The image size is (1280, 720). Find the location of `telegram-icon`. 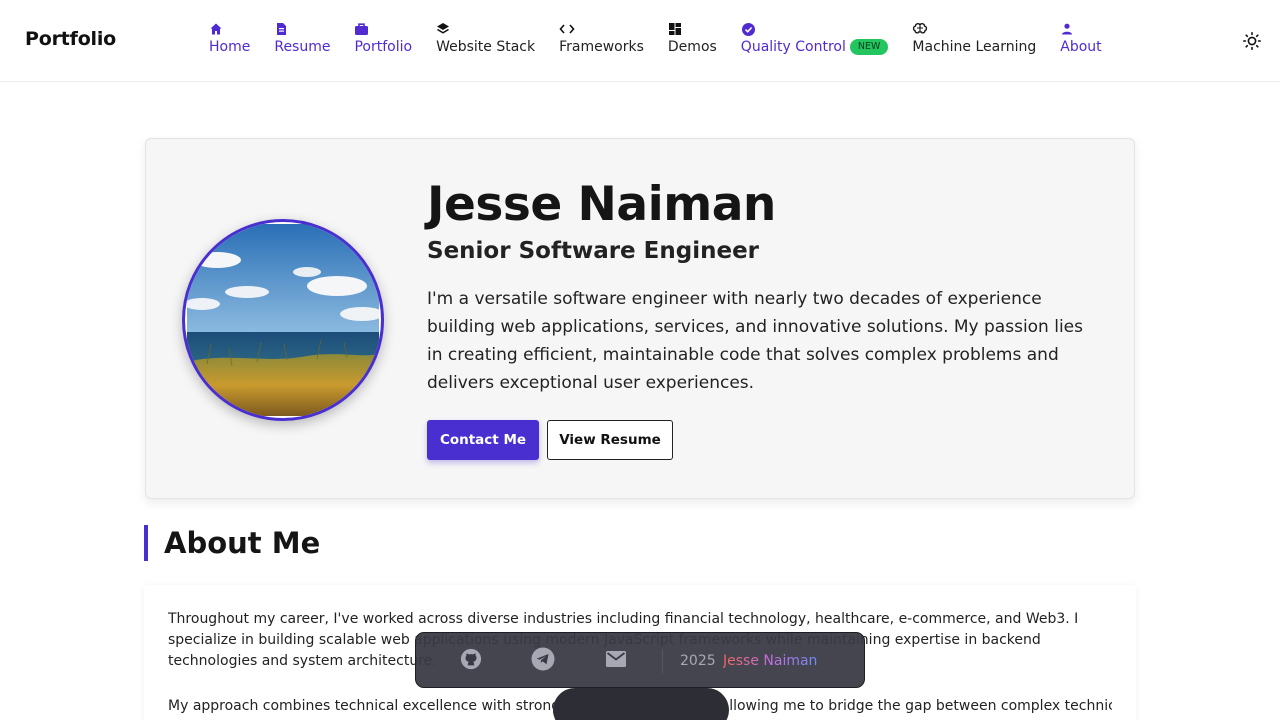

telegram-icon is located at coordinates (543, 661).